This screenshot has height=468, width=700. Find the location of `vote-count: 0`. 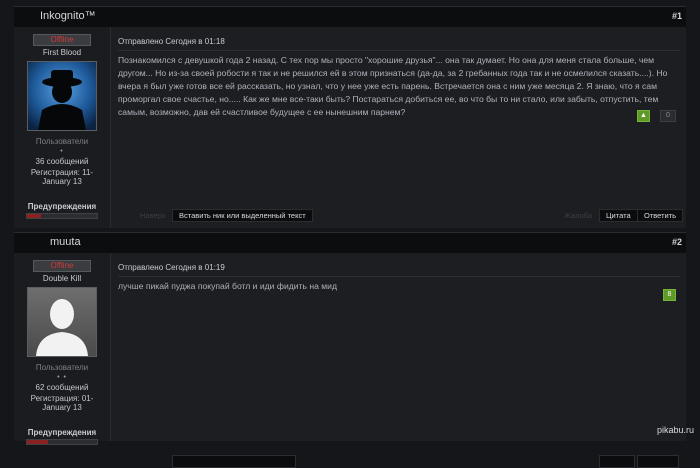

vote-count: 0 is located at coordinates (668, 116).